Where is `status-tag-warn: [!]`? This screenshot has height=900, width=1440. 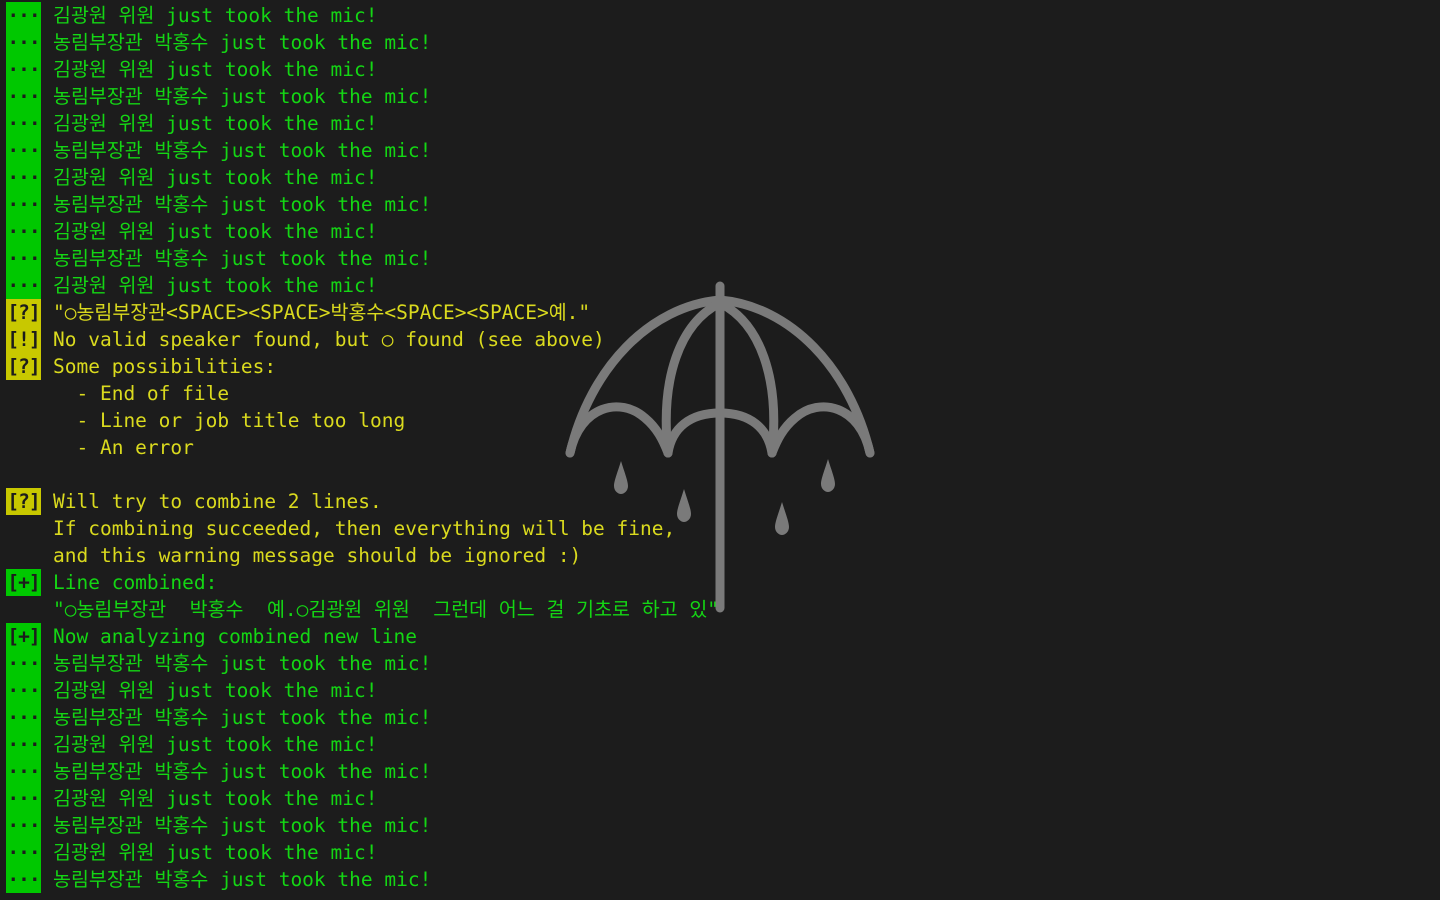
status-tag-warn: [!] is located at coordinates (23, 339).